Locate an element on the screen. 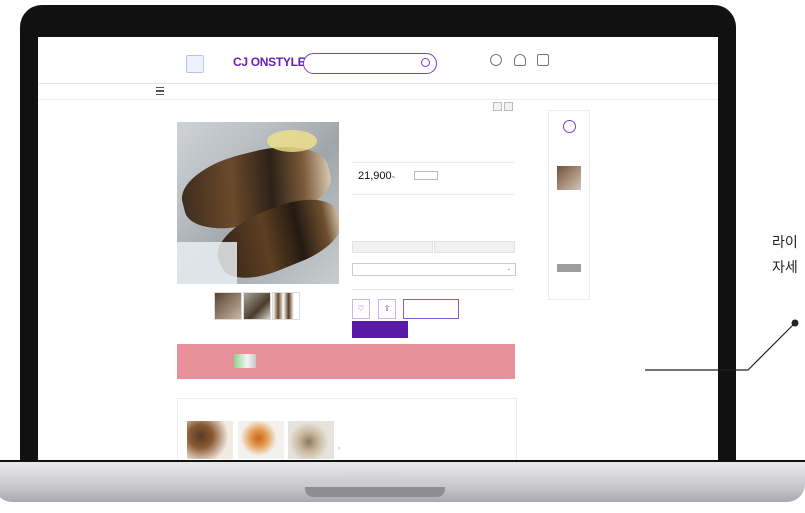 Image resolution: width=805 pixels, height=513 pixels. price-value: 21,900 is located at coordinates (375, 176).